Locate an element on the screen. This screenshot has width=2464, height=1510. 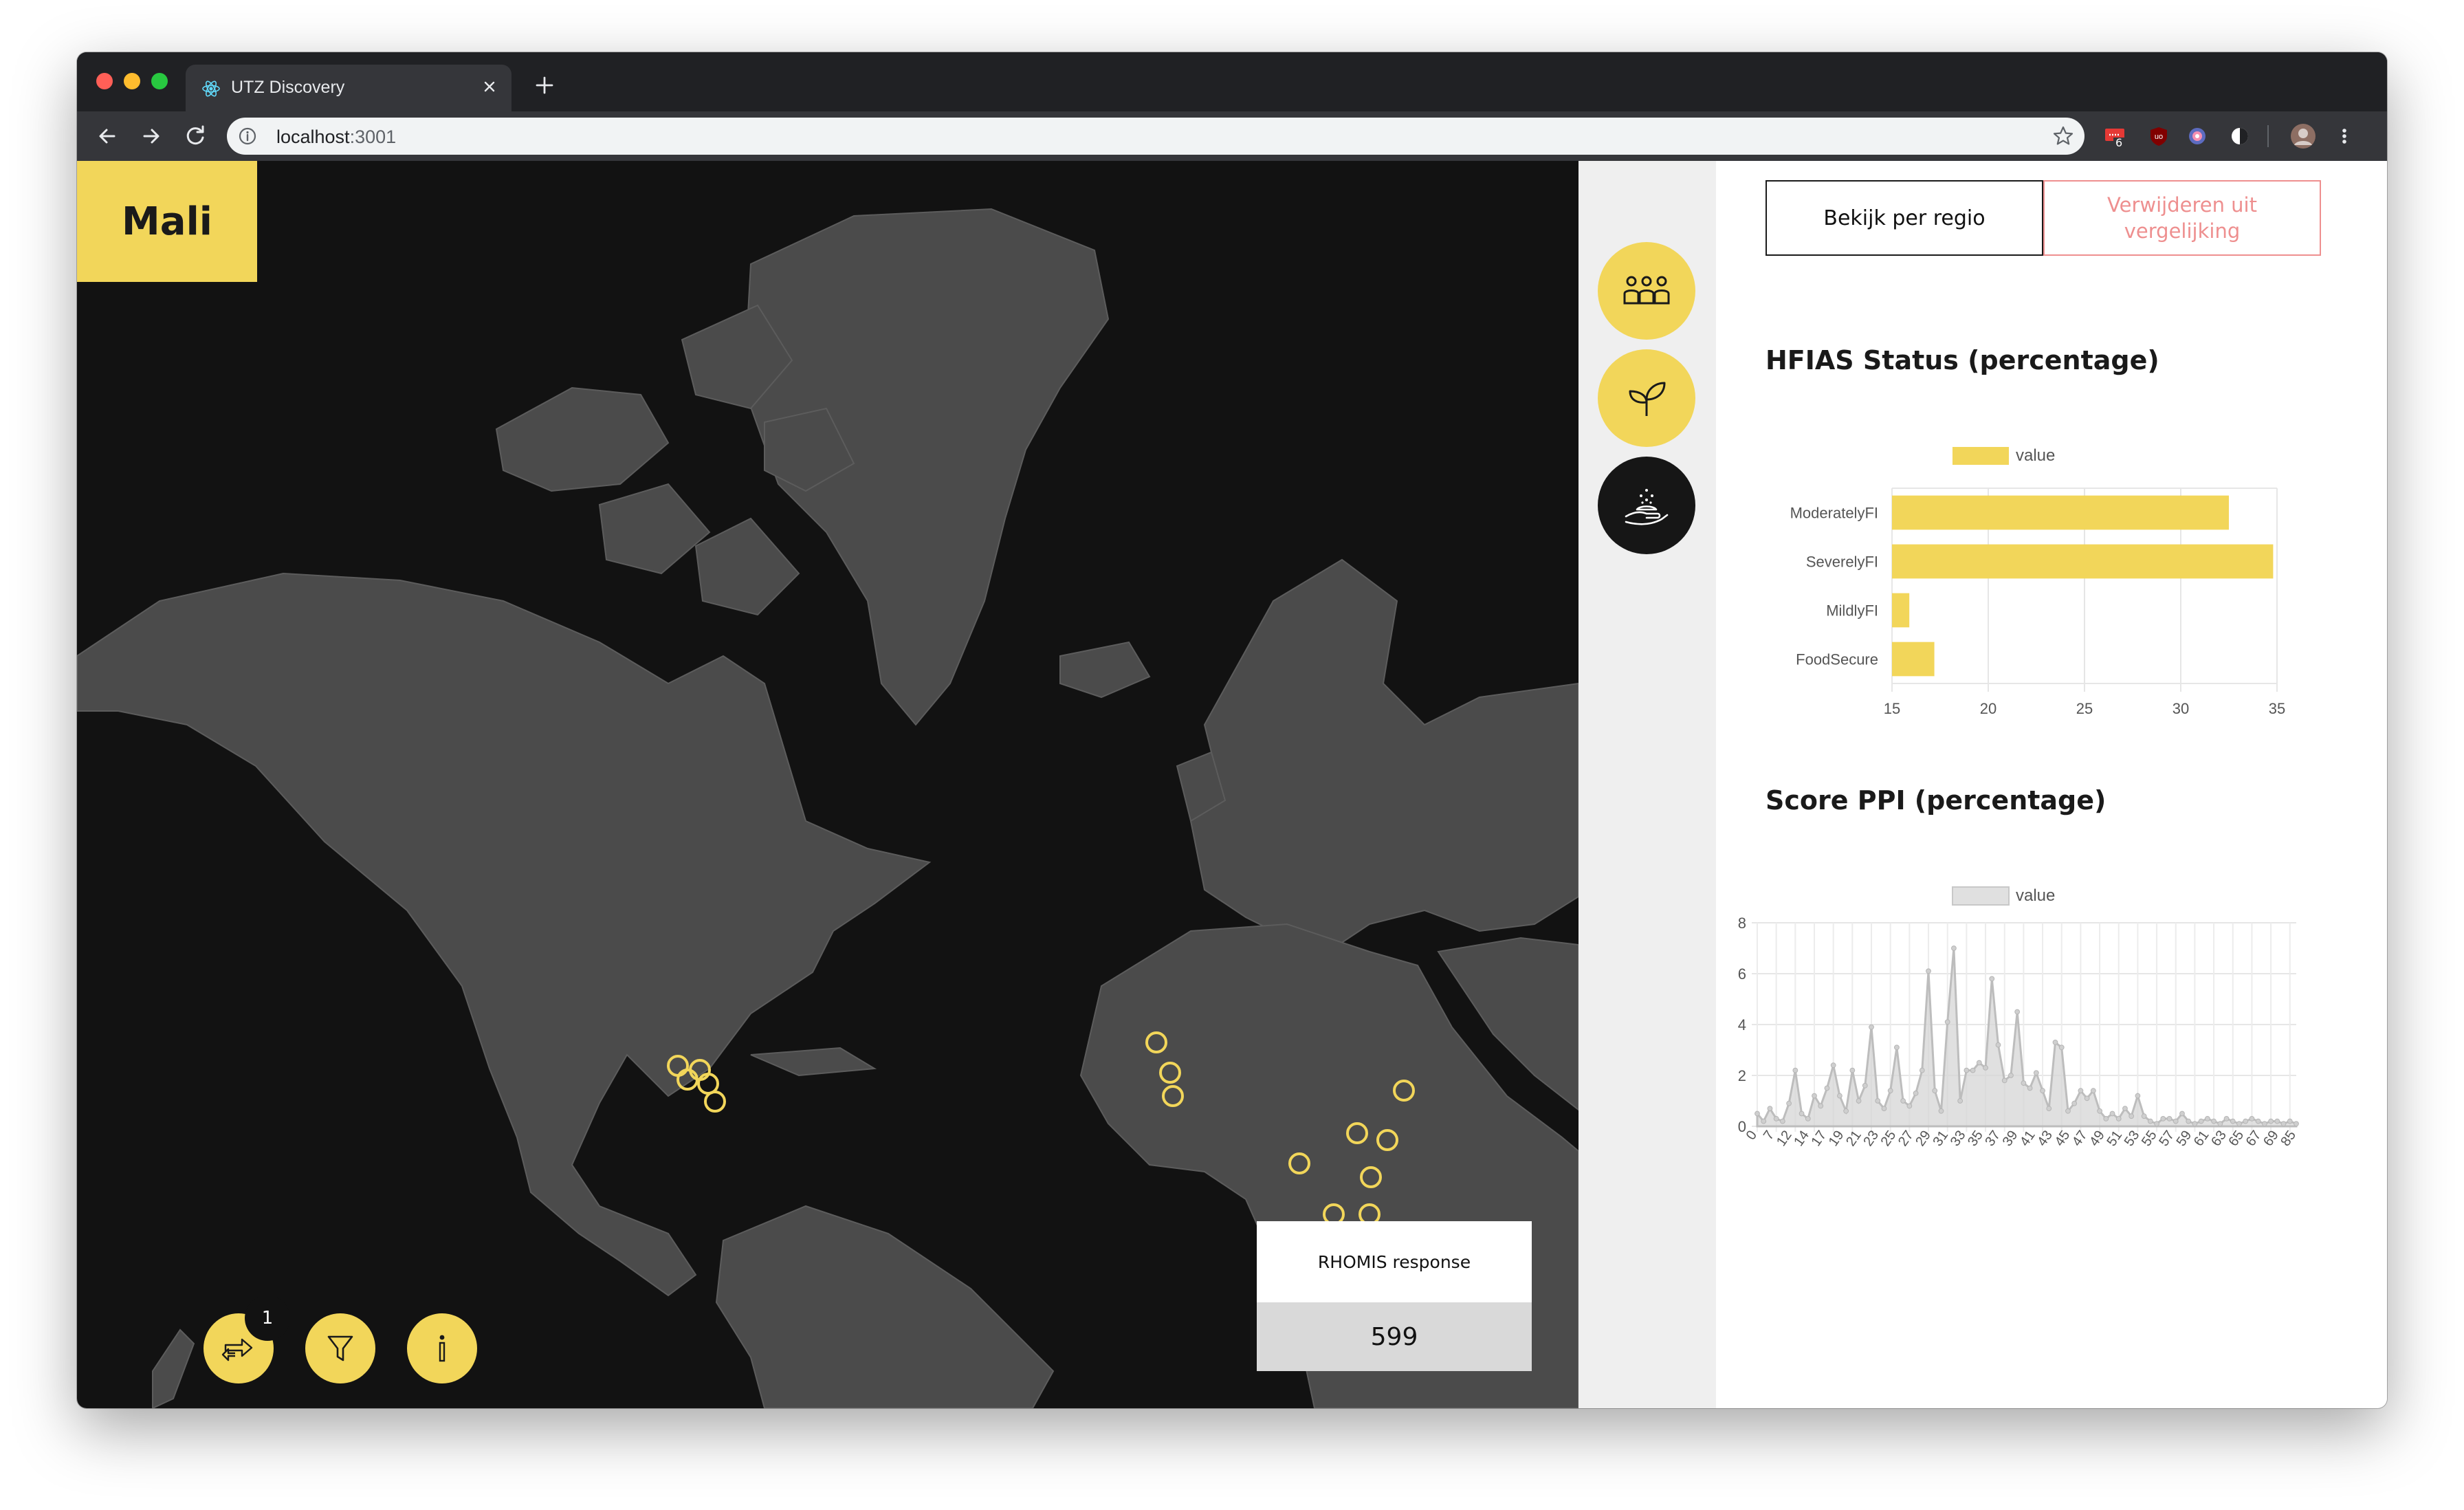
reload-icon is located at coordinates (195, 136).